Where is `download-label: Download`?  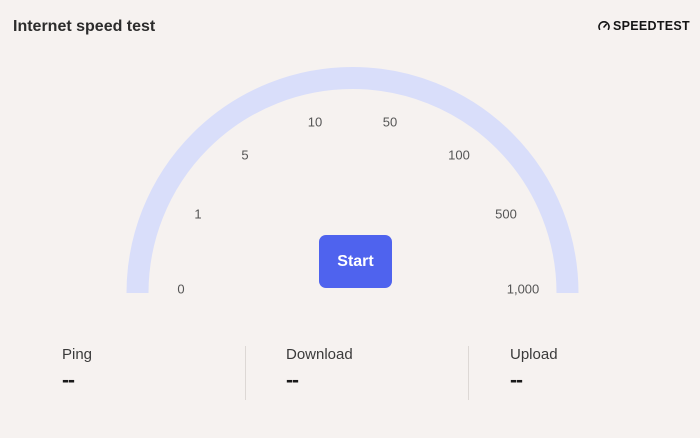 download-label: Download is located at coordinates (319, 354).